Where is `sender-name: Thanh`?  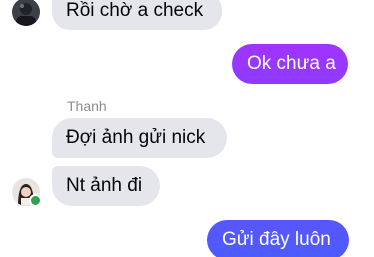 sender-name: Thanh is located at coordinates (87, 106).